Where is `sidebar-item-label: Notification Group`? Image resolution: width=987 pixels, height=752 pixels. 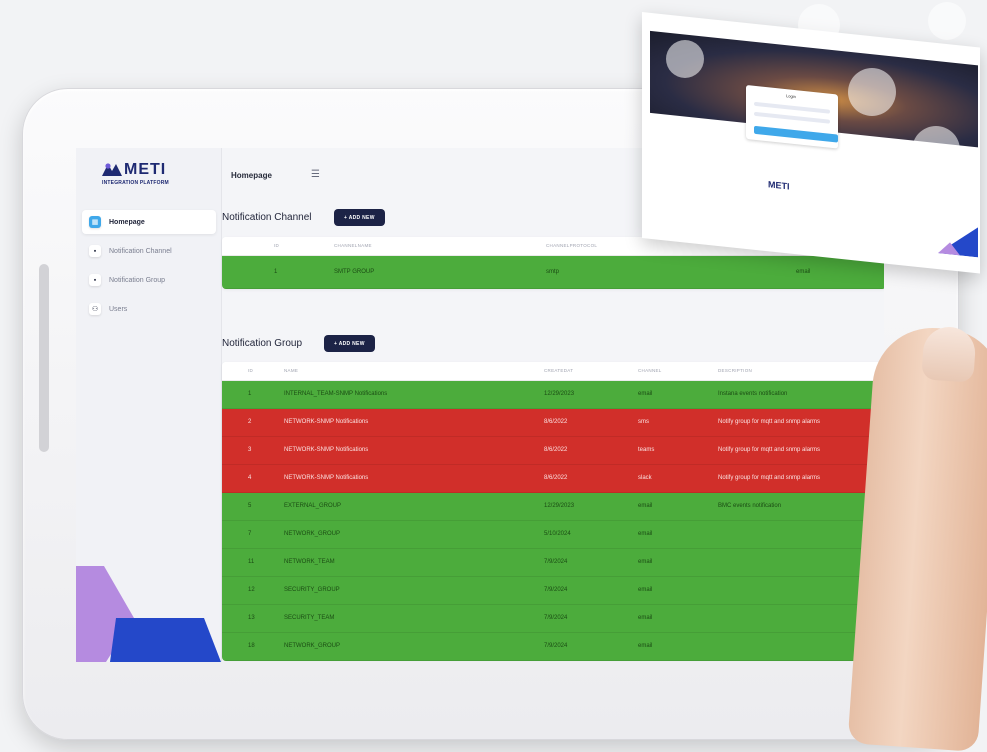 sidebar-item-label: Notification Group is located at coordinates (137, 280).